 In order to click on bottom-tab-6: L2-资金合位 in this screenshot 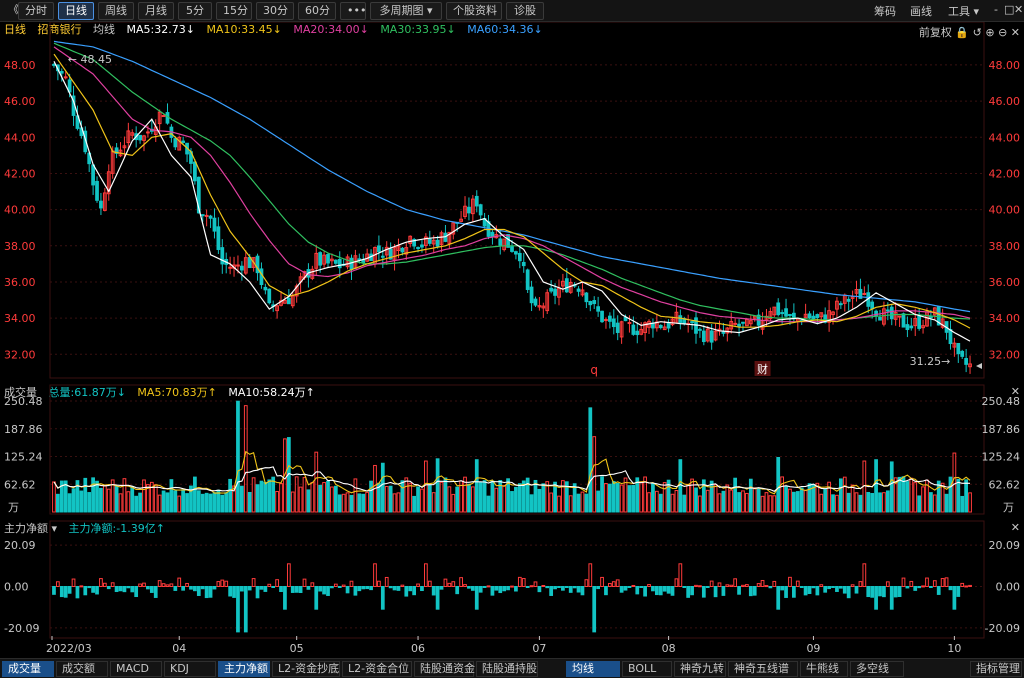, I will do `click(377, 669)`.